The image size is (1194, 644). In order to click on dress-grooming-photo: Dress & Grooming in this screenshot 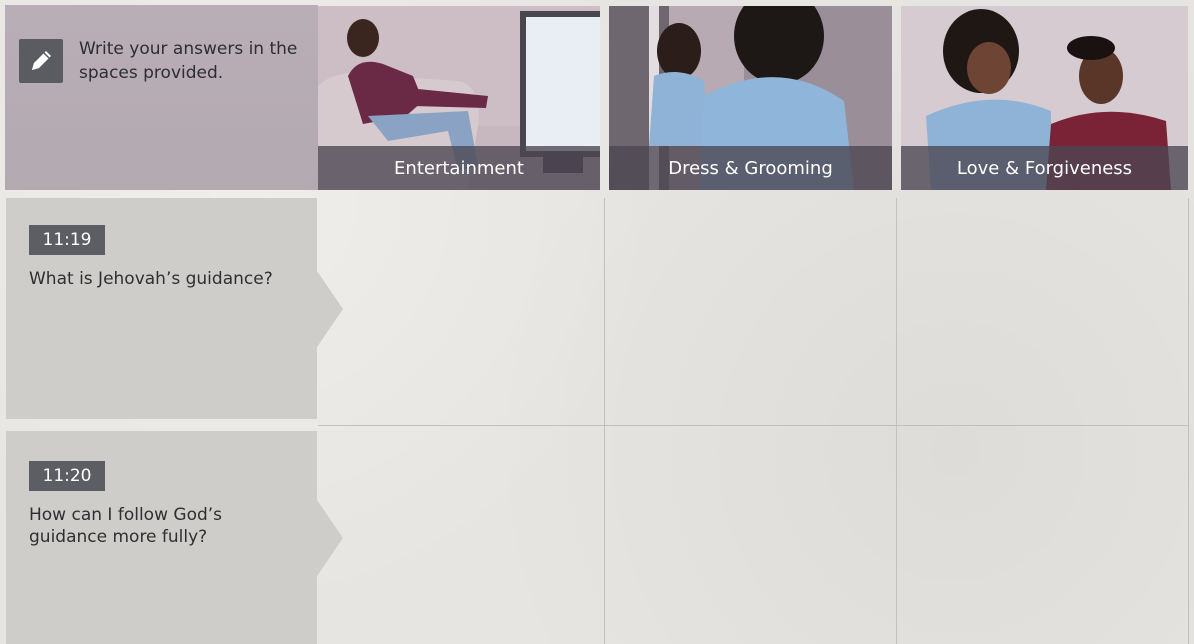, I will do `click(750, 98)`.